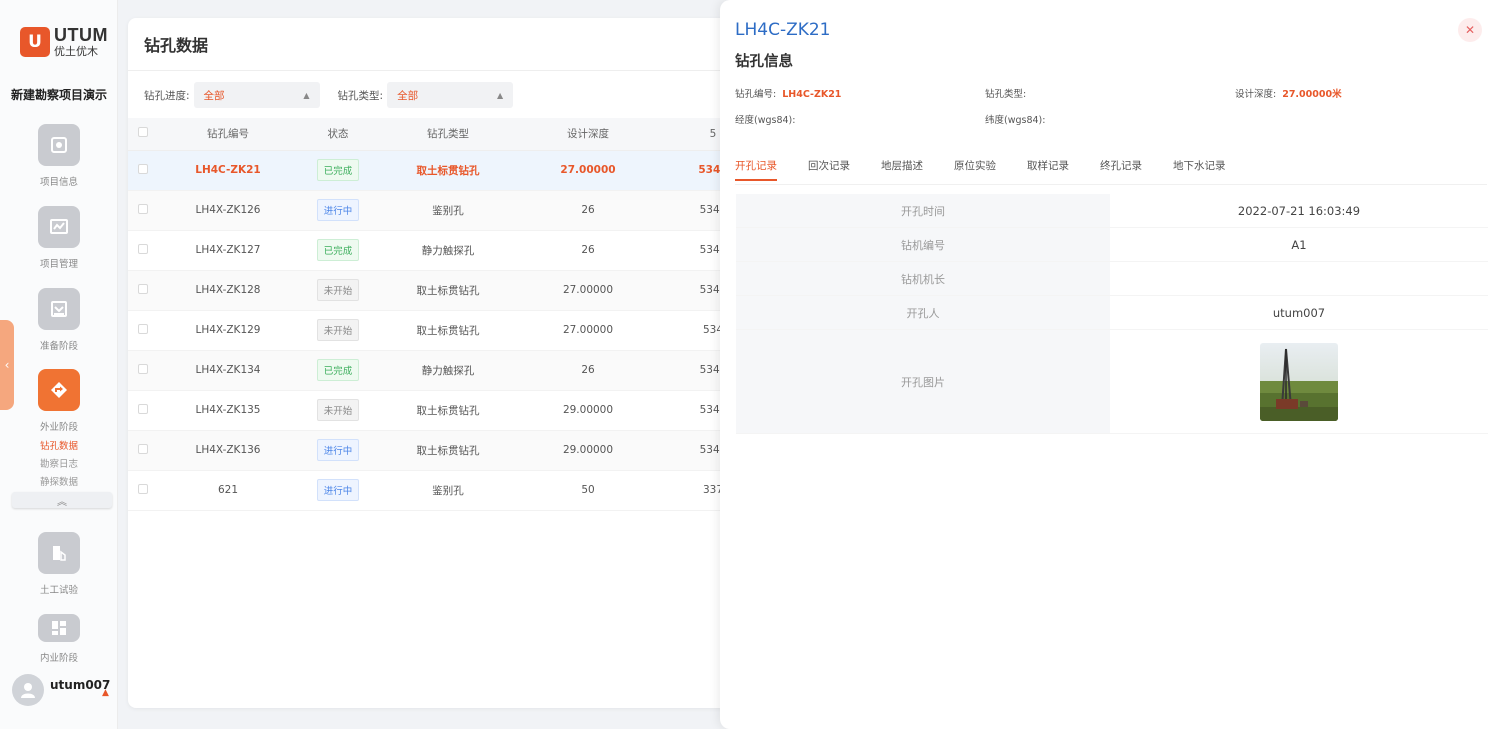  What do you see at coordinates (228, 330) in the screenshot?
I see `cell-code: LH4X-ZK129` at bounding box center [228, 330].